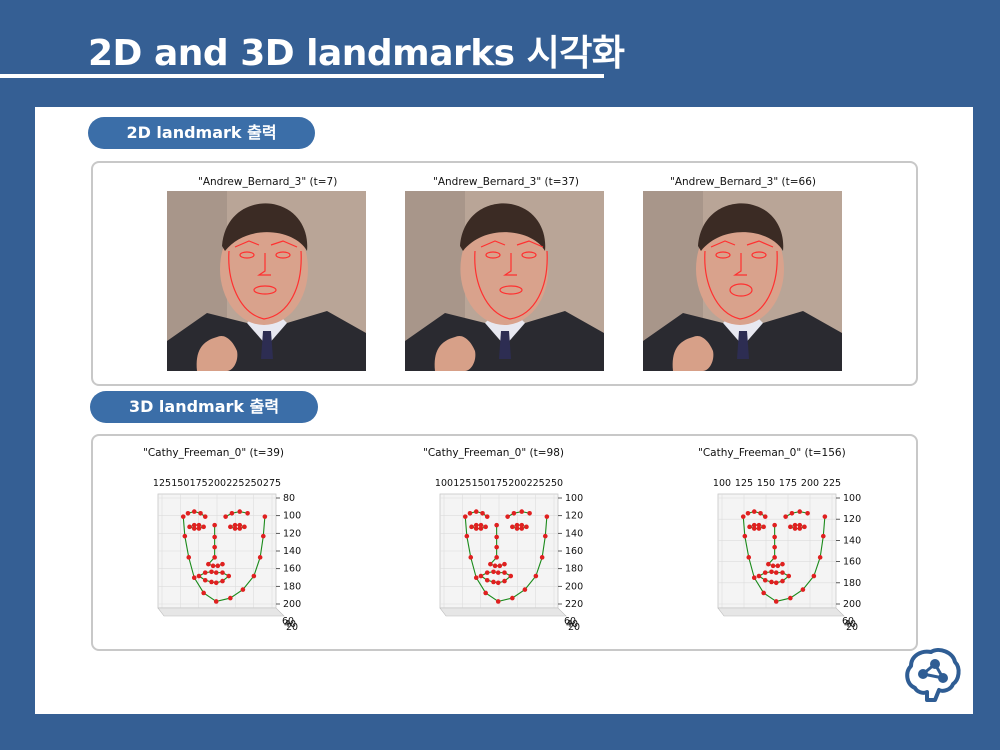  Describe the element at coordinates (493, 453) in the screenshot. I see `plot-caption-2: "Cathy_Freeman_0" (t=98)` at that location.